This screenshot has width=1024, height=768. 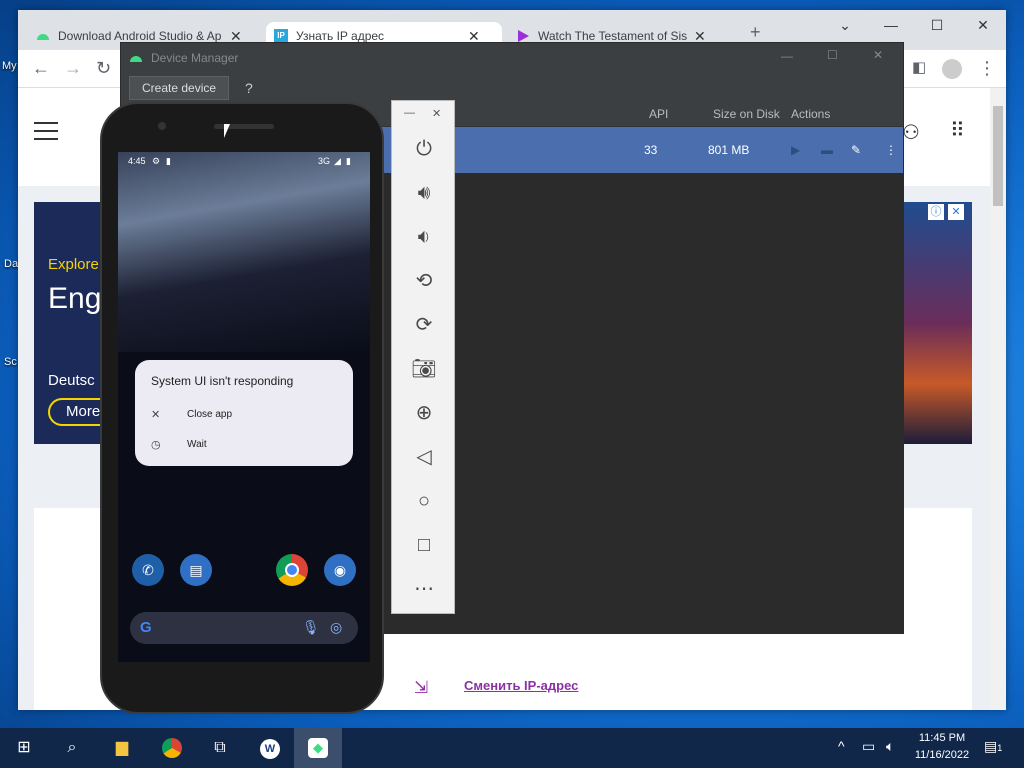 What do you see at coordinates (942, 738) in the screenshot?
I see `clock-time: 11:45 PM` at bounding box center [942, 738].